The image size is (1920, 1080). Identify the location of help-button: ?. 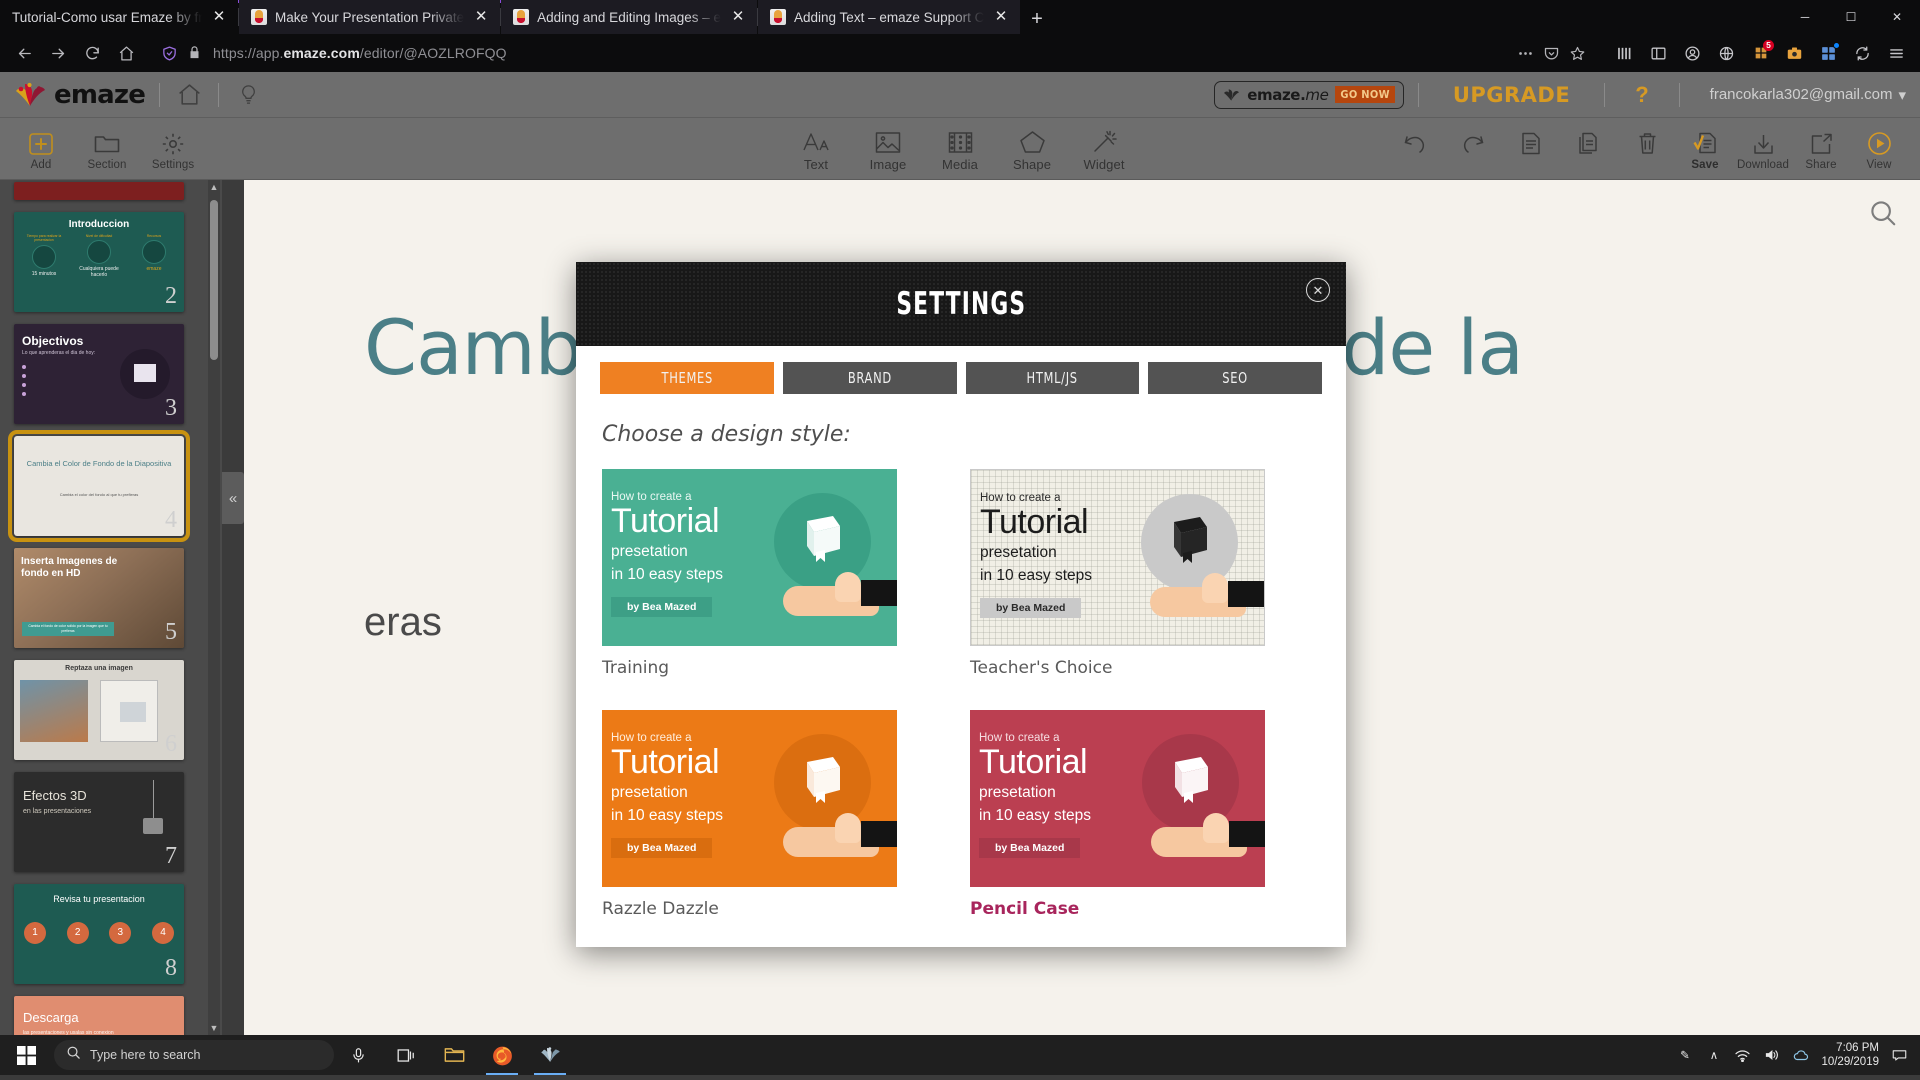
(1641, 95).